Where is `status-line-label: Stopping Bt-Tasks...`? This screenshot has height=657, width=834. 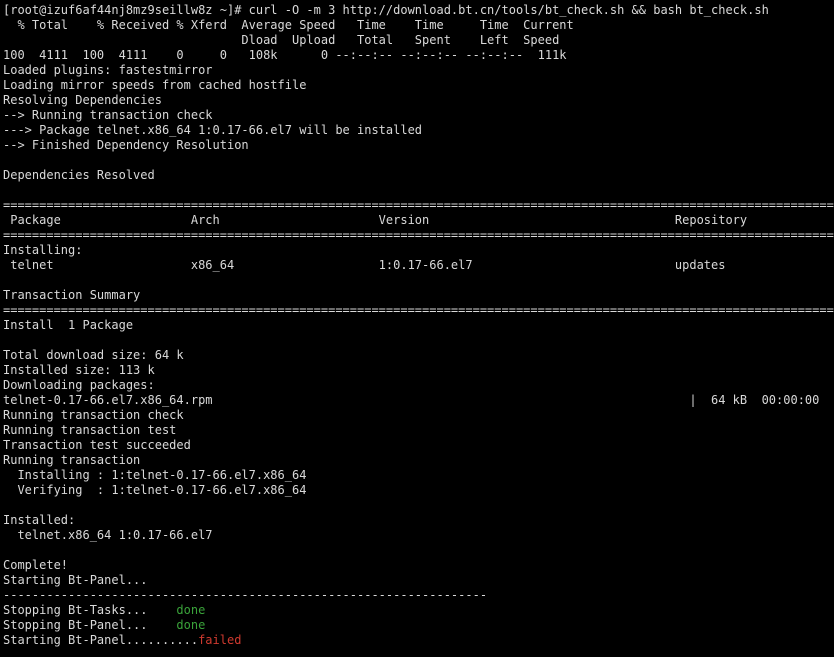
status-line-label: Stopping Bt-Tasks... is located at coordinates (90, 610).